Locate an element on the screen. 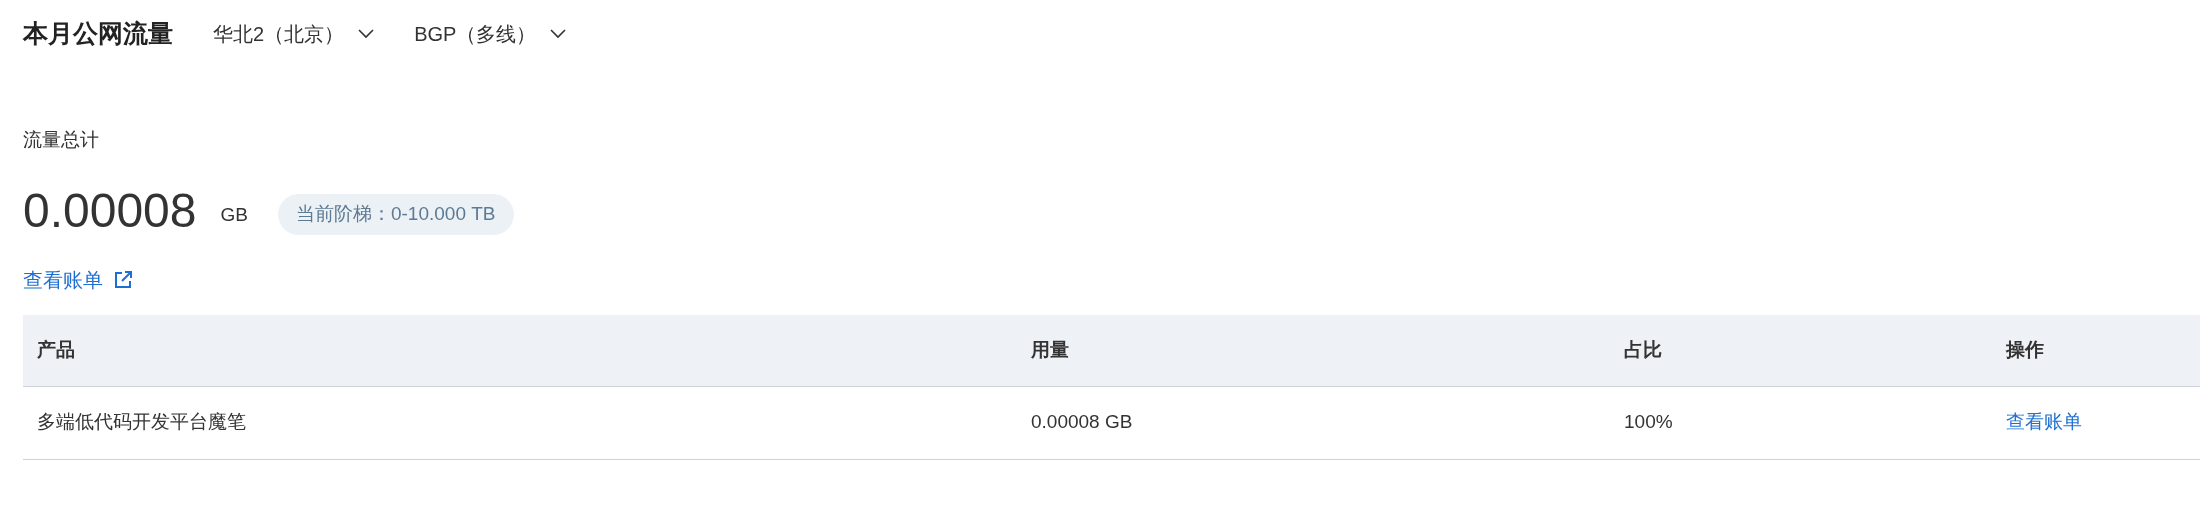  page-title: 本月公网流量 is located at coordinates (98, 34).